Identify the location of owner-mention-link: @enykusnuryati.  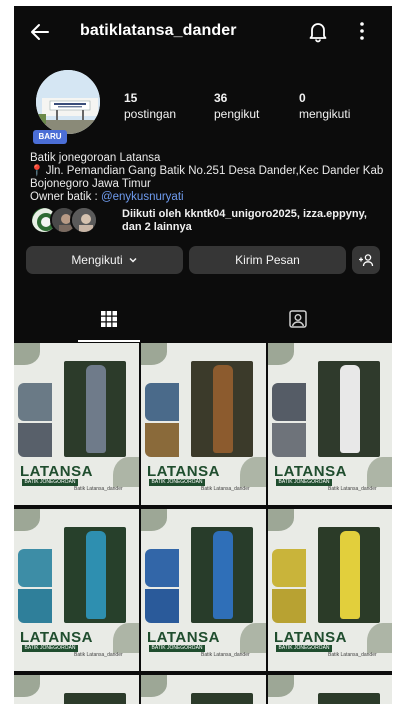
(142, 197).